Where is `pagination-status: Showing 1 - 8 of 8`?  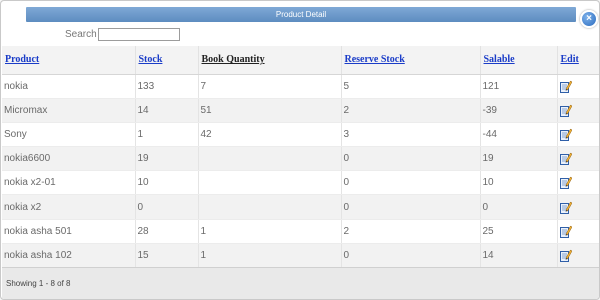 pagination-status: Showing 1 - 8 of 8 is located at coordinates (38, 283).